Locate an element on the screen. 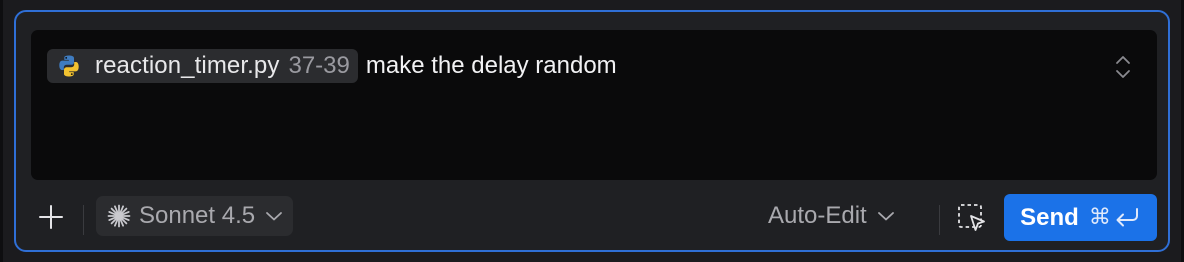 This screenshot has width=1184, height=262. model-selector: Sonnet 4.5 is located at coordinates (195, 216).